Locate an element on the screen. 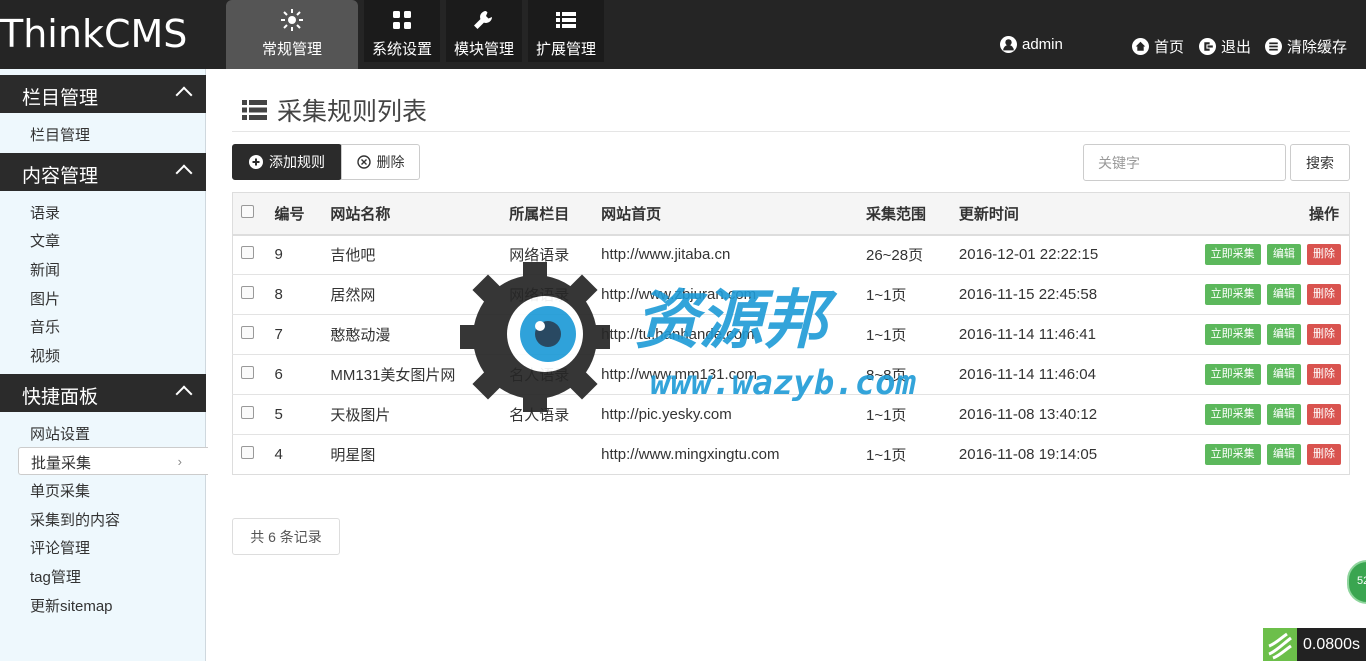 The image size is (1366, 664). username: admin is located at coordinates (1042, 44).